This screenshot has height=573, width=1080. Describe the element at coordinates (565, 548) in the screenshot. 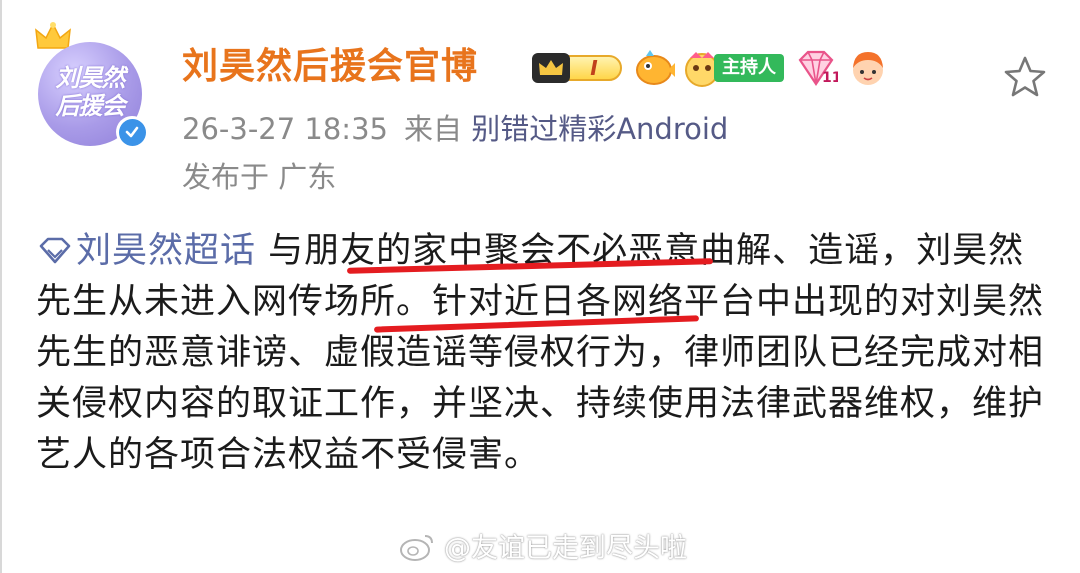

I see `watermark-text: @友谊已走到尽头啦` at that location.